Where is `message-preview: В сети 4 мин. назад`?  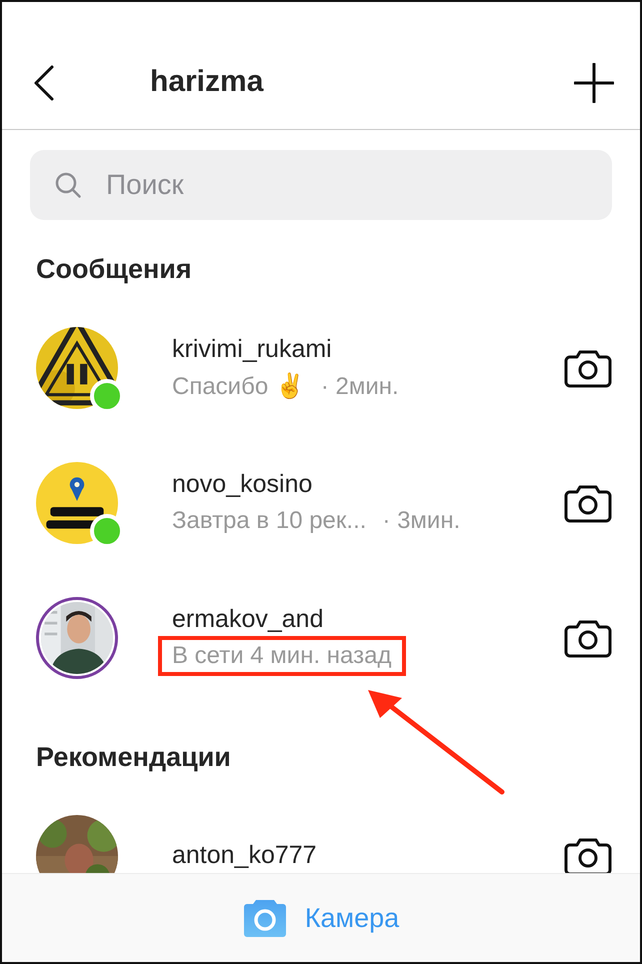
message-preview: В сети 4 мин. назад is located at coordinates (282, 655).